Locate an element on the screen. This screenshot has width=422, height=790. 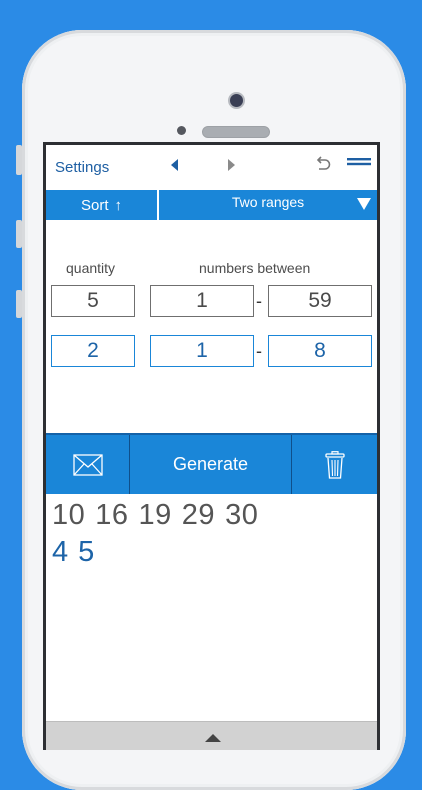
result-number: 19 is located at coordinates (155, 515).